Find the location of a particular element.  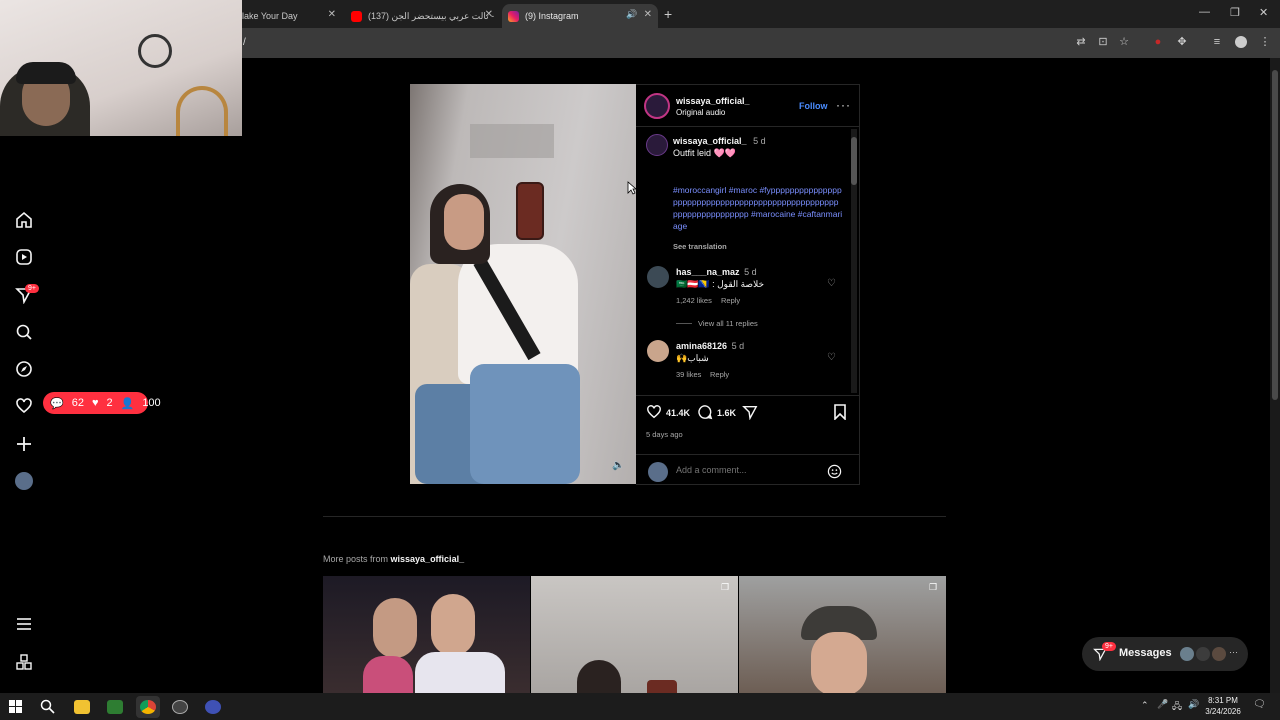

my-avatar is located at coordinates (658, 472).